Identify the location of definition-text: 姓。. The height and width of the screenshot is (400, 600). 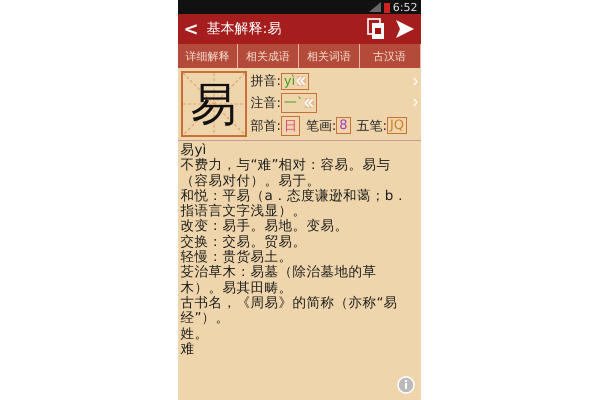
(195, 334).